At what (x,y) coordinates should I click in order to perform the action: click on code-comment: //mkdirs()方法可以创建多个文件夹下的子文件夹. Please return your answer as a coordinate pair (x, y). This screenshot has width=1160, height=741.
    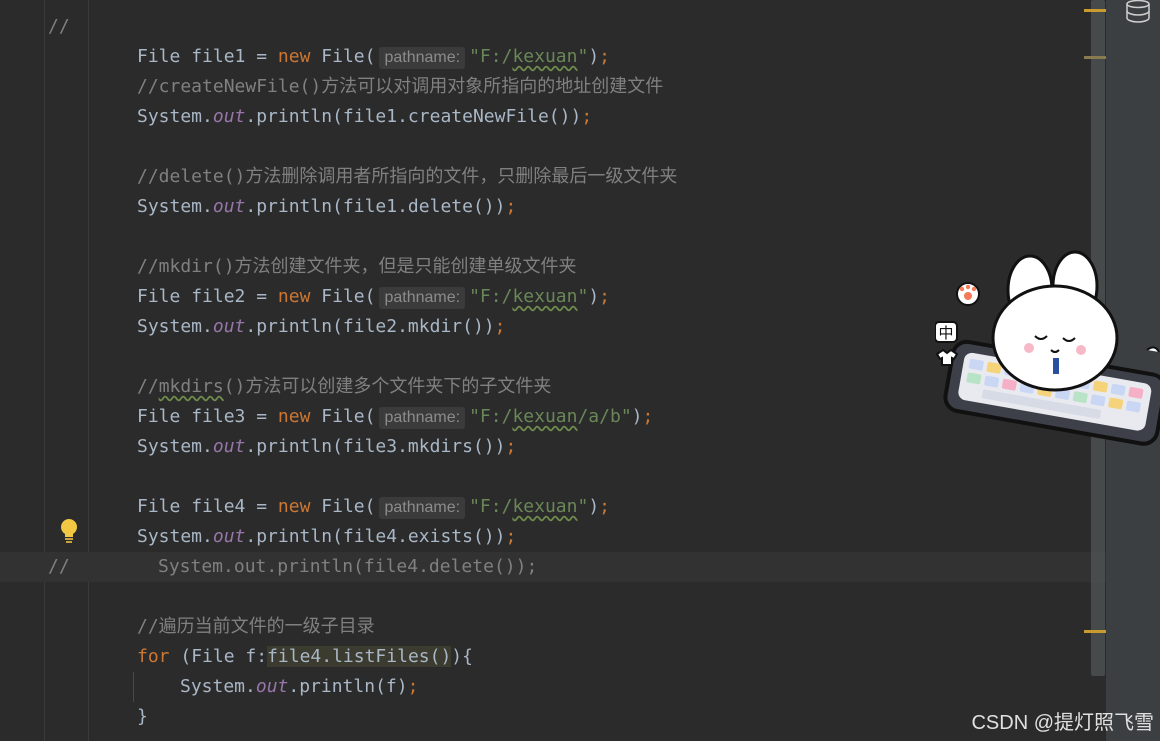
    Looking at the image, I should click on (344, 386).